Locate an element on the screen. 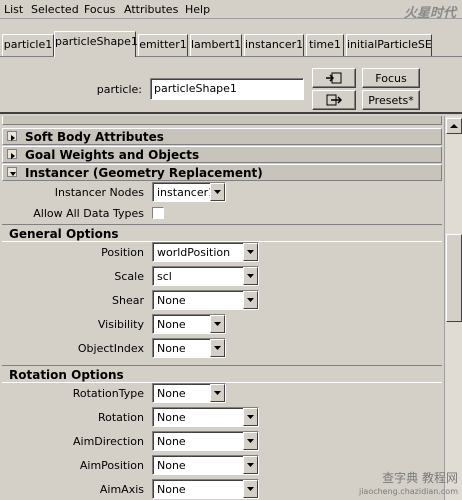  section-instancer: Instancer (Geometry Replacement) is located at coordinates (222, 172).